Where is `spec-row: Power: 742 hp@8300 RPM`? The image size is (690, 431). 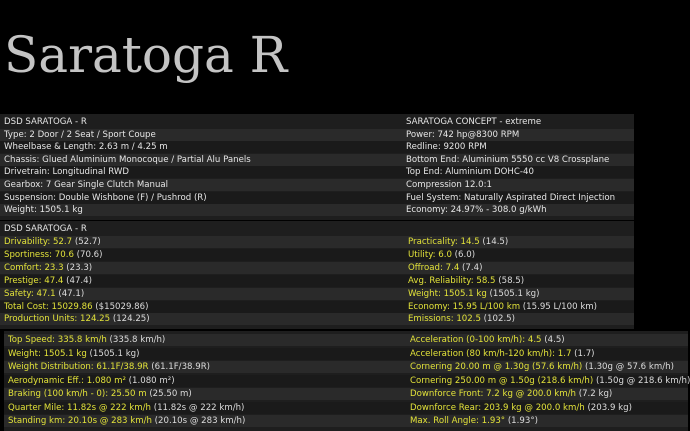
spec-row: Power: 742 hp@8300 RPM is located at coordinates (519, 134).